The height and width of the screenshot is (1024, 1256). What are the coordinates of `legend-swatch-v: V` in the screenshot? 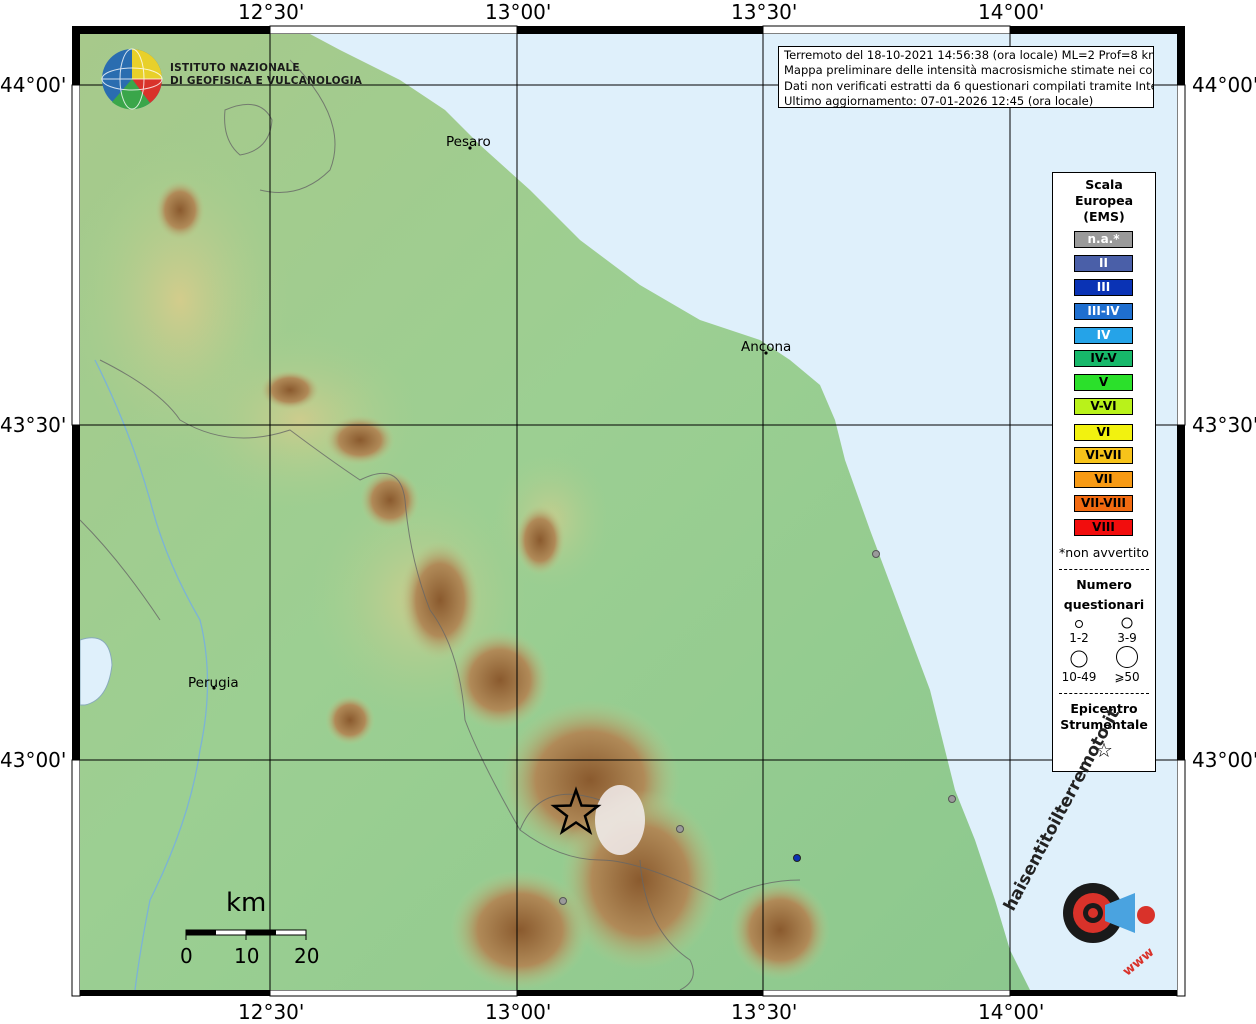 It's located at (1103, 382).